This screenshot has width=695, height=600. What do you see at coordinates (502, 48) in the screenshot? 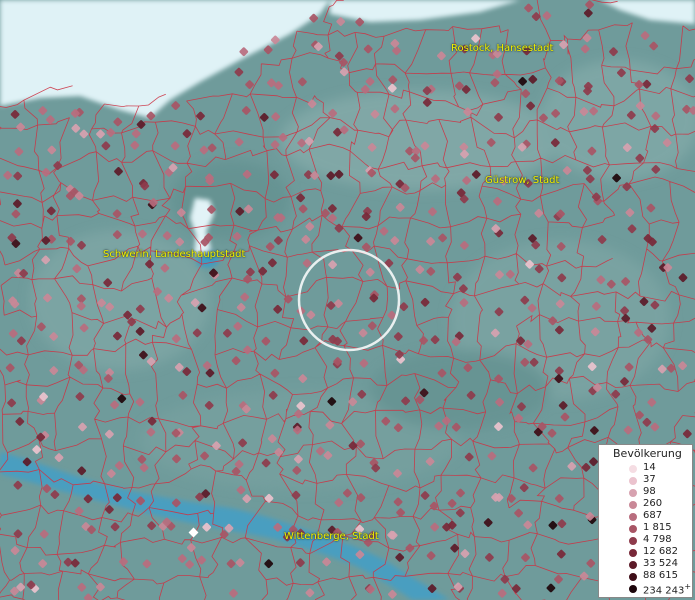
I see `place-label-rostock: Rostock, Hansestadt` at bounding box center [502, 48].